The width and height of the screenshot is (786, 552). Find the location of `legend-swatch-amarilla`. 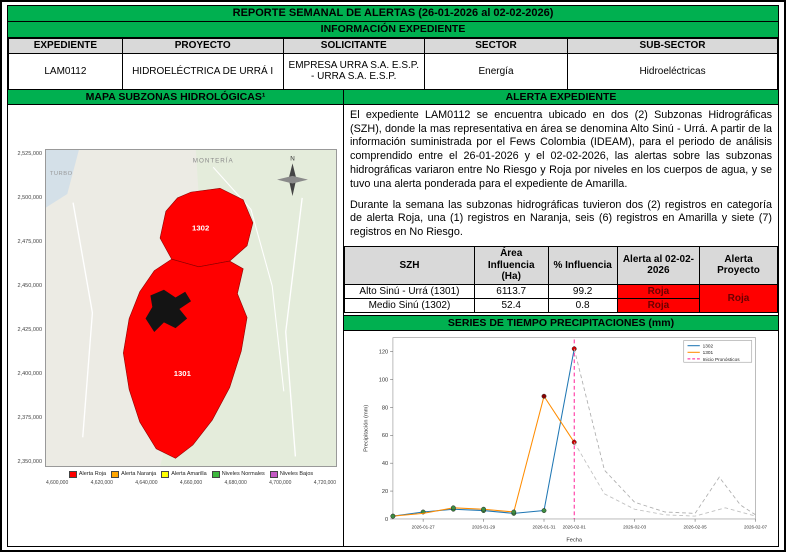

legend-swatch-amarilla is located at coordinates (165, 474).